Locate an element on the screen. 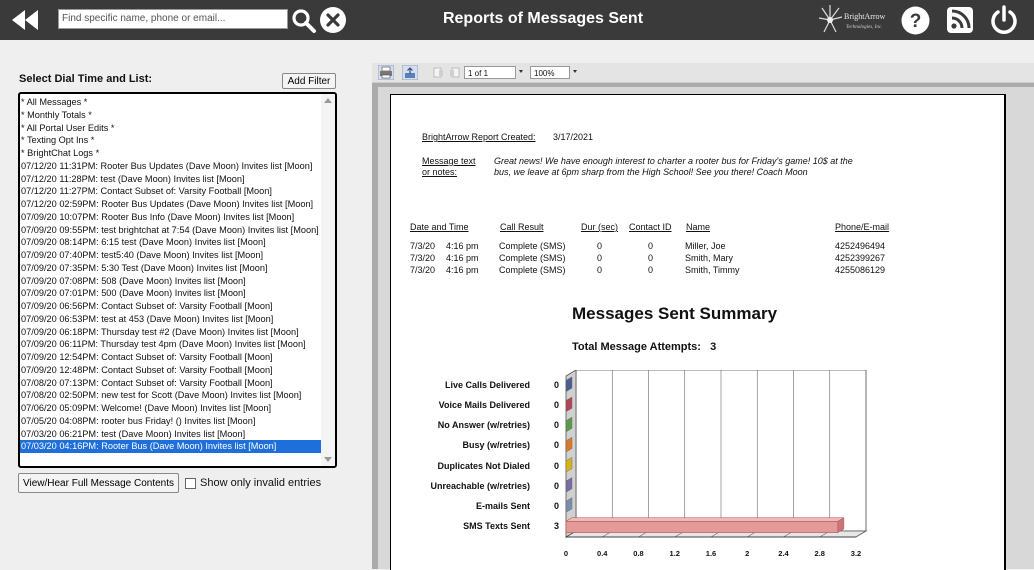  table-cell-name: Miller, Joe is located at coordinates (705, 246).